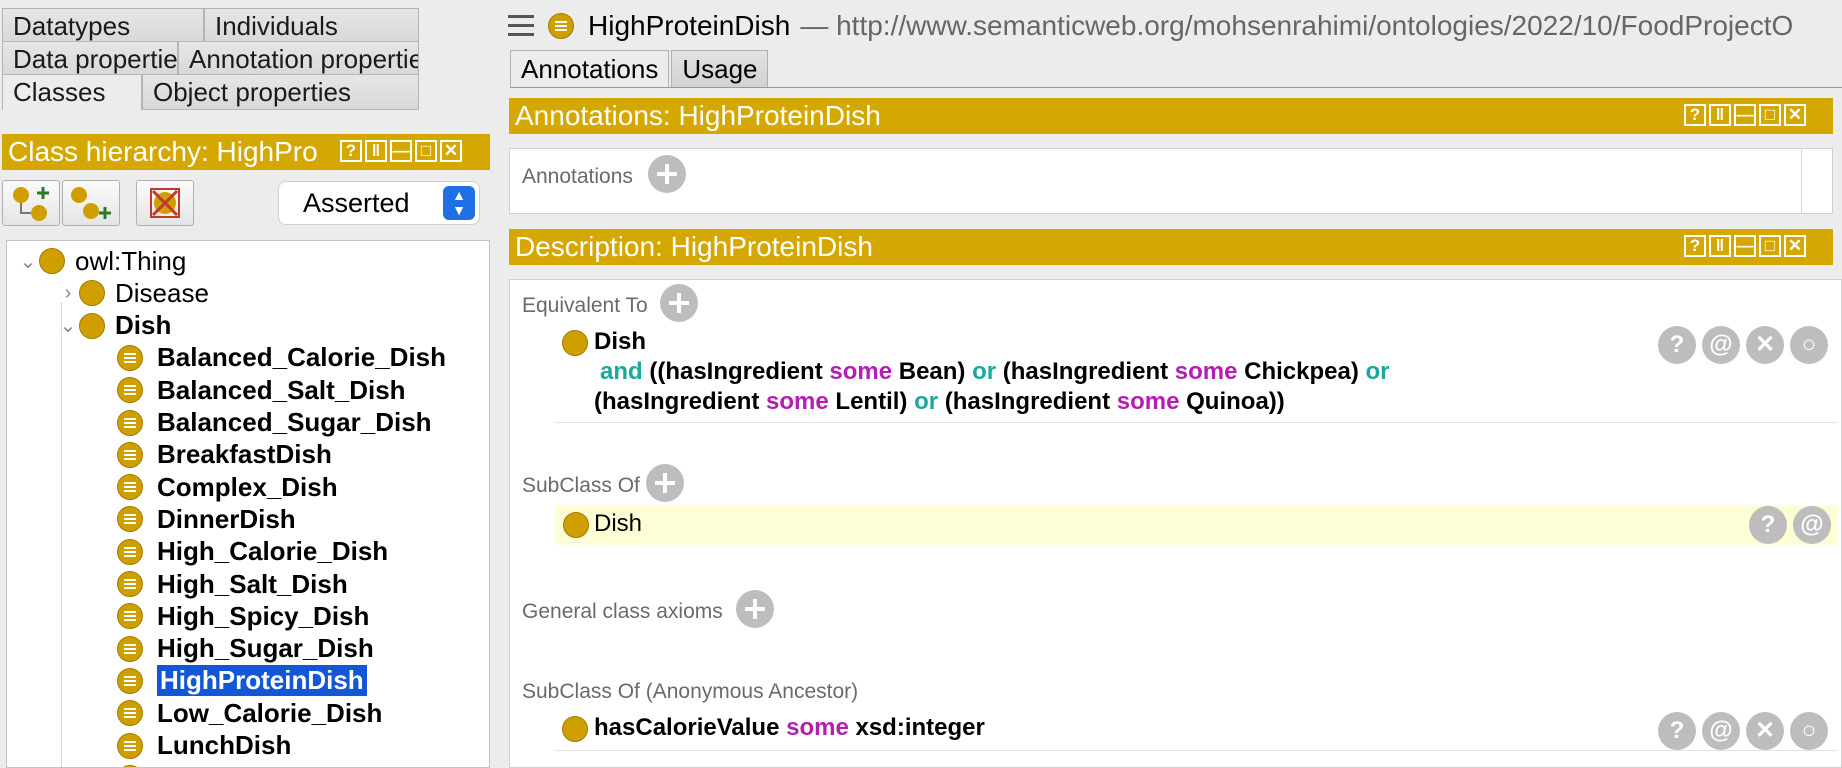  I want to click on tab-row-1: Datatypes Individuals, so click(210, 26).